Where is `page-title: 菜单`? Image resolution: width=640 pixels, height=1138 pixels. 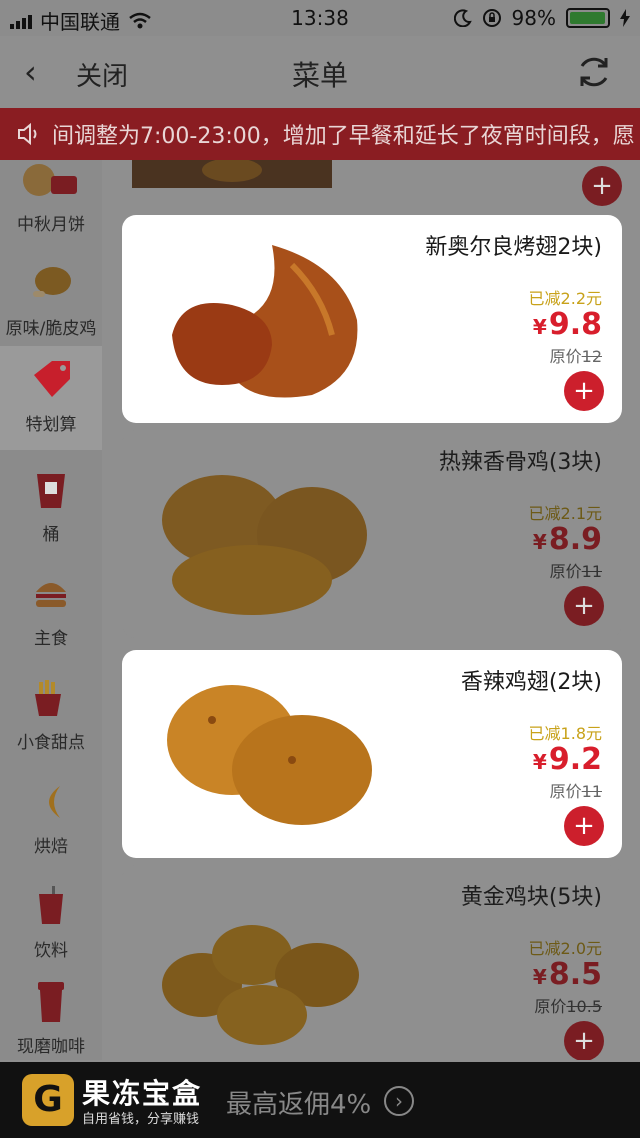 page-title: 菜单 is located at coordinates (319, 75).